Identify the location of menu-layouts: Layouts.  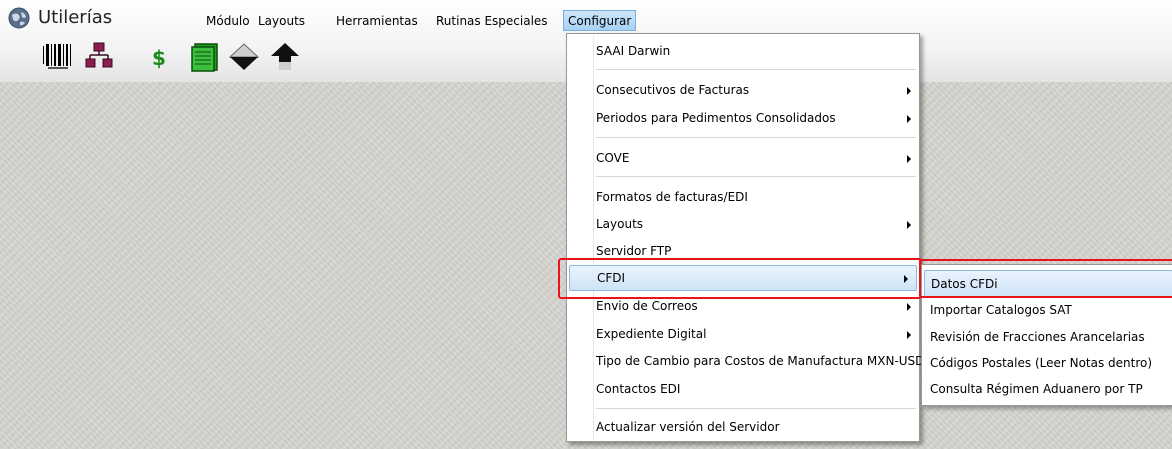
(281, 21).